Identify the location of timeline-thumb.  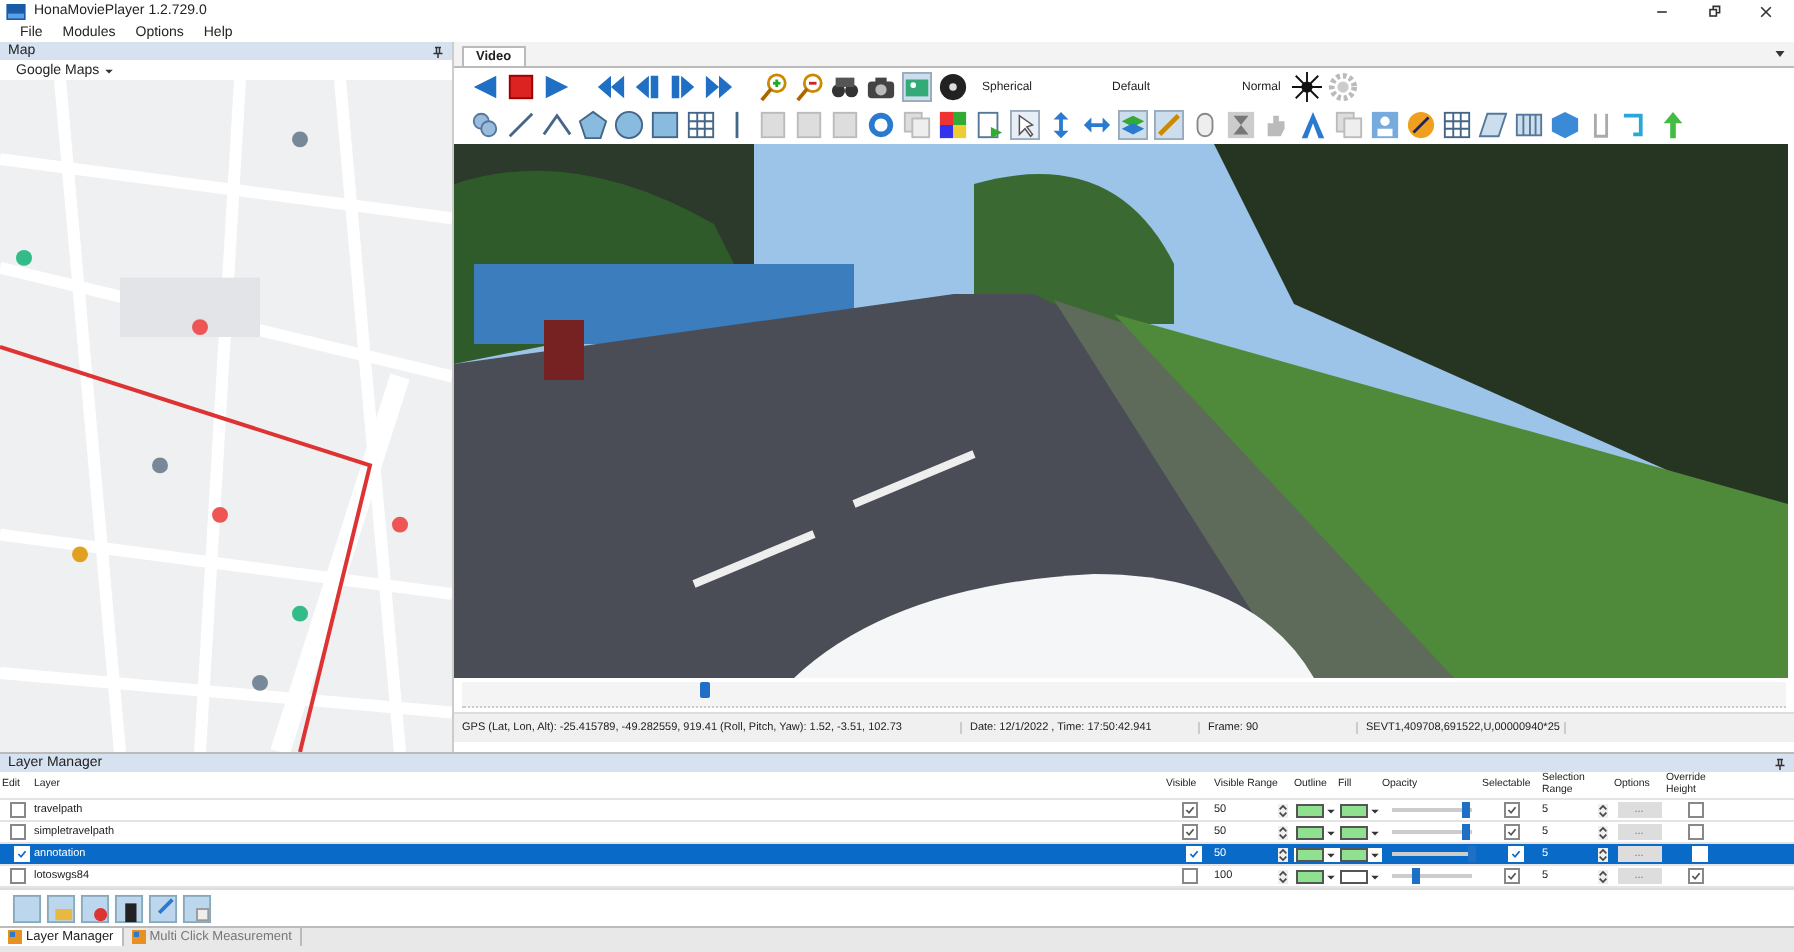
(705, 690).